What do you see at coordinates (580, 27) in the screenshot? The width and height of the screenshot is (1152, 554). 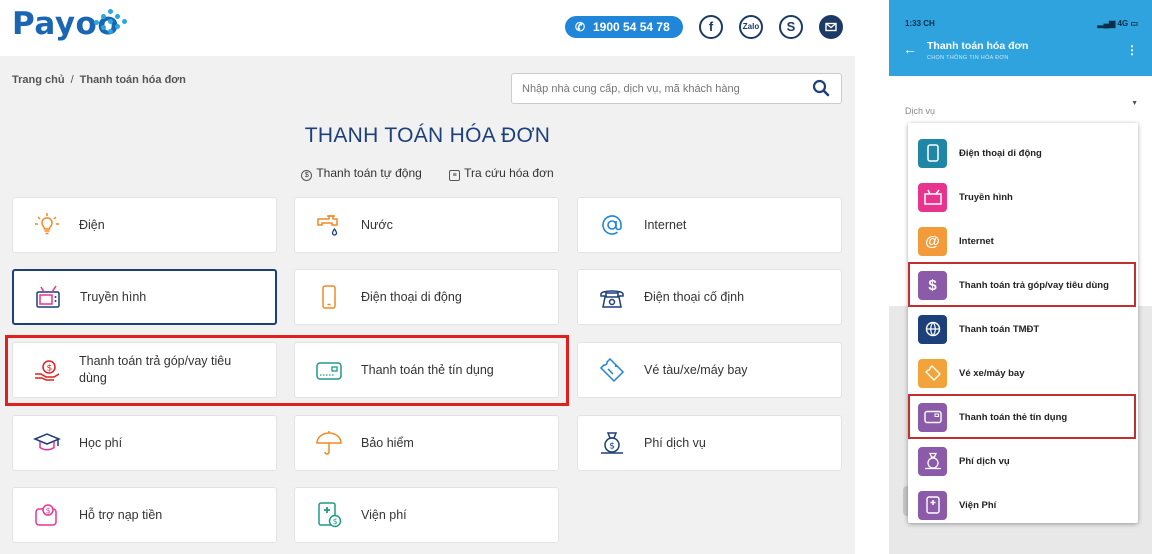 I see `phone-icon: ✆` at bounding box center [580, 27].